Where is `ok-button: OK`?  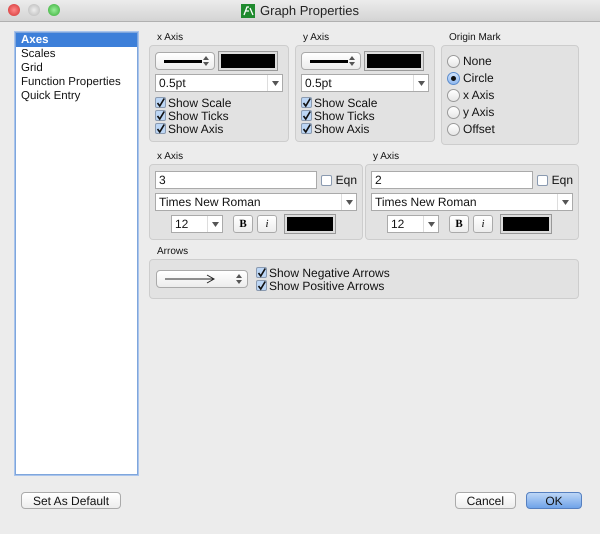 ok-button: OK is located at coordinates (554, 500).